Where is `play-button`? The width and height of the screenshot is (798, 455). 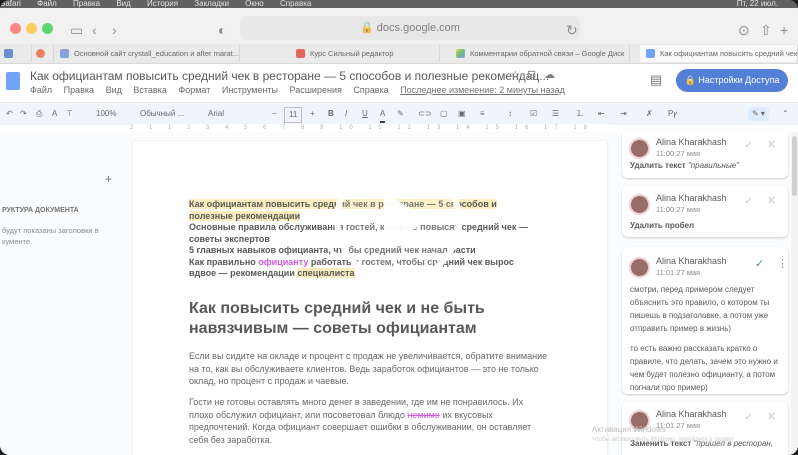
play-button is located at coordinates (398, 220).